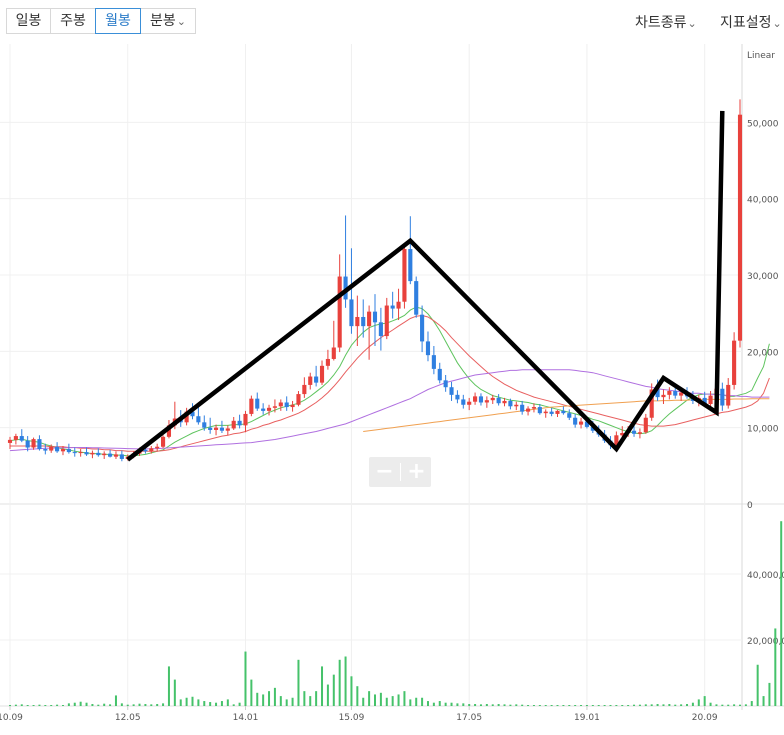  Describe the element at coordinates (352, 718) in the screenshot. I see `time-tick-label: 15.09` at that location.